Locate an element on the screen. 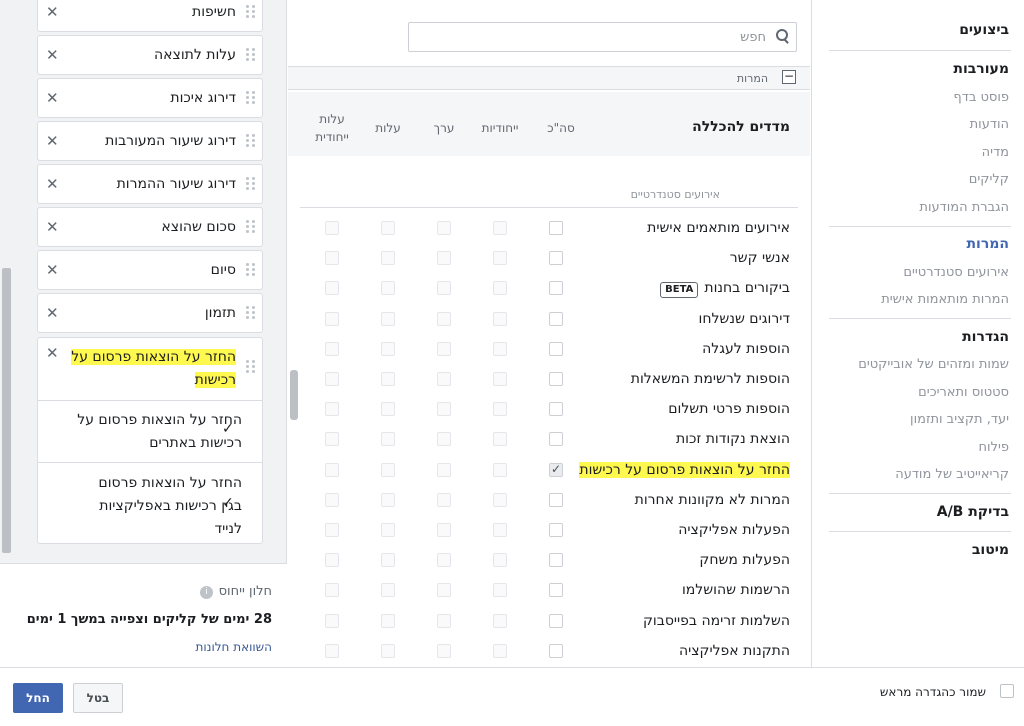 This screenshot has width=1024, height=726. nav-conversions: המרות is located at coordinates (987, 244).